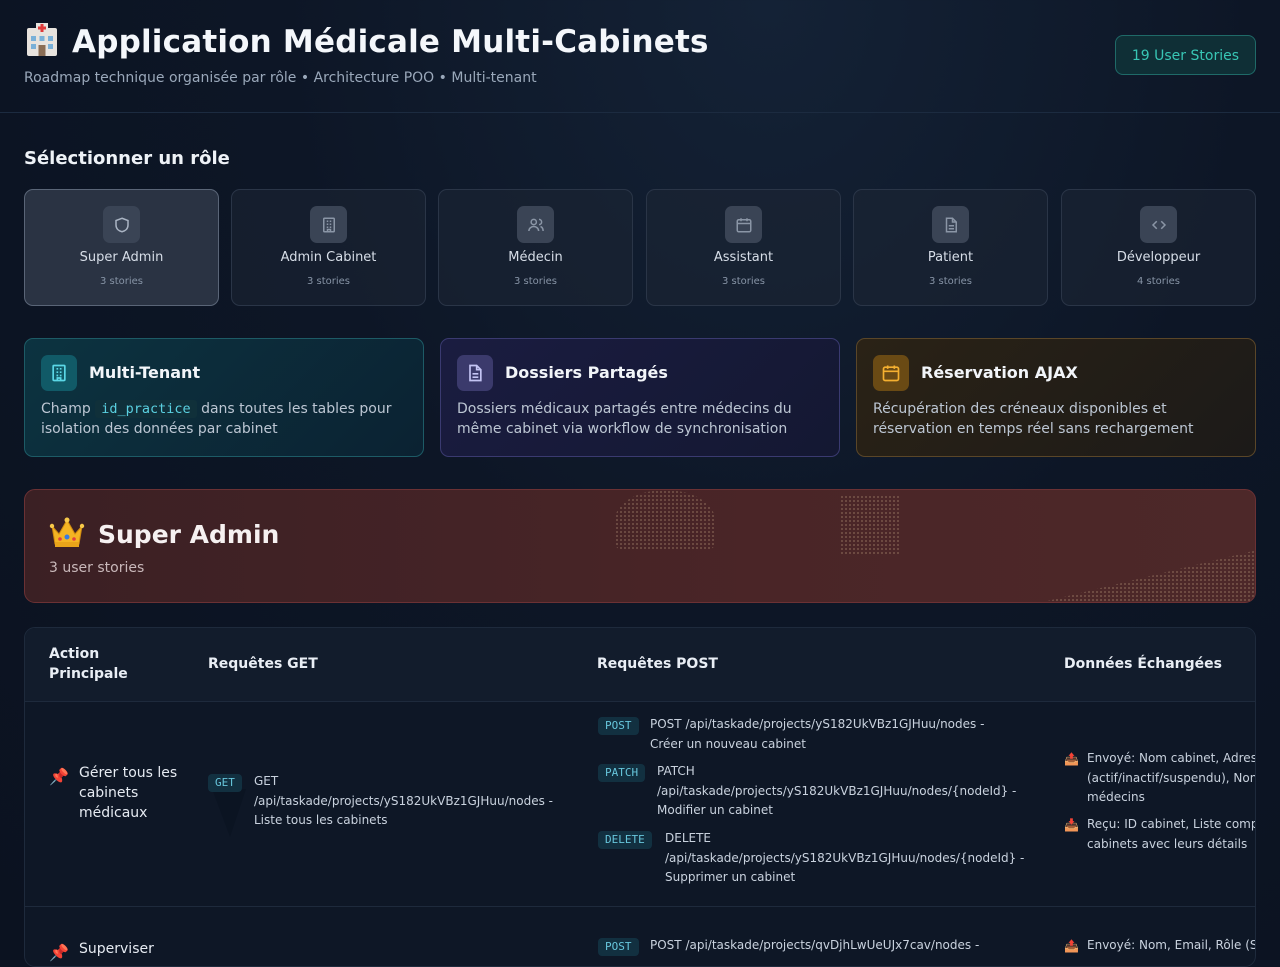 The height and width of the screenshot is (967, 1280). What do you see at coordinates (586, 372) in the screenshot?
I see `feature-title: Dossiers Partagés` at bounding box center [586, 372].